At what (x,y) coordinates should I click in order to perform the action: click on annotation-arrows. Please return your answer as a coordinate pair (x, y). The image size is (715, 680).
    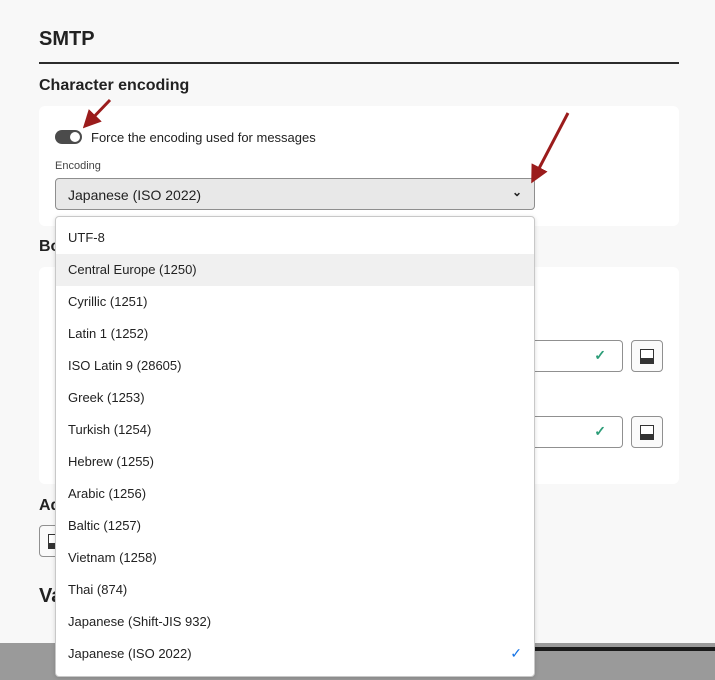
    Looking at the image, I should click on (326, 141).